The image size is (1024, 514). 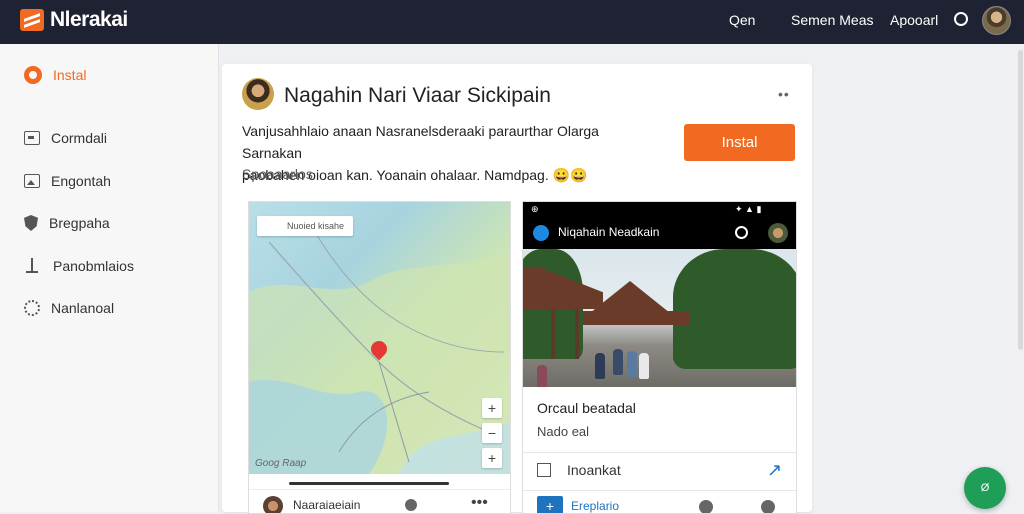 I want to click on settings-icon, so click(x=32, y=308).